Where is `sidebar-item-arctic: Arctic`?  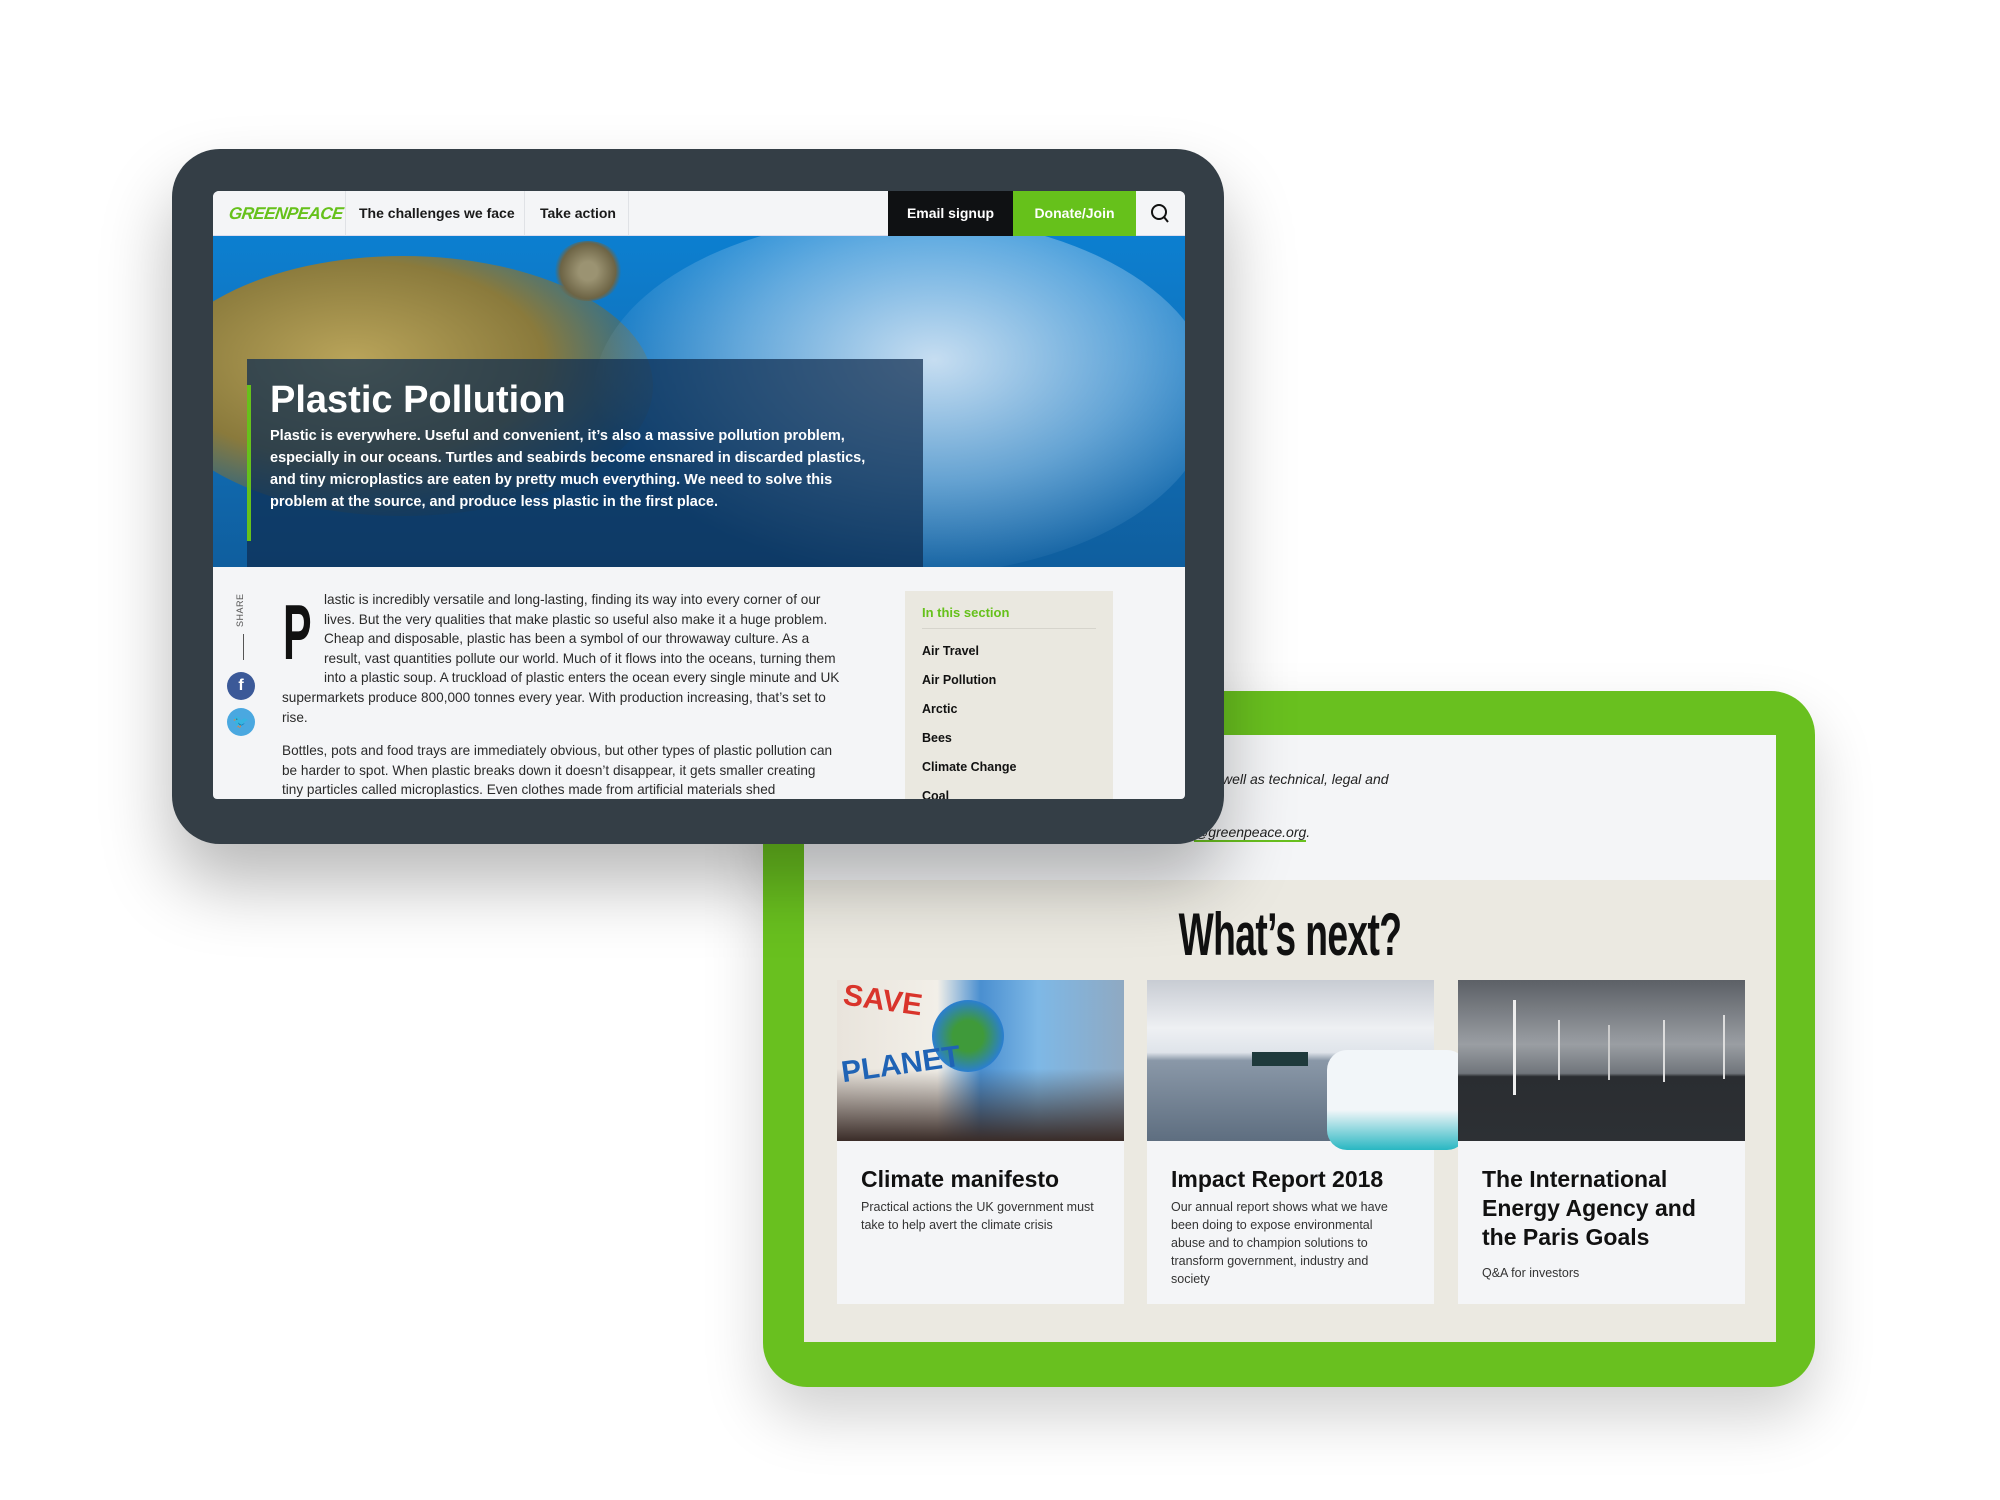 sidebar-item-arctic: Arctic is located at coordinates (939, 709).